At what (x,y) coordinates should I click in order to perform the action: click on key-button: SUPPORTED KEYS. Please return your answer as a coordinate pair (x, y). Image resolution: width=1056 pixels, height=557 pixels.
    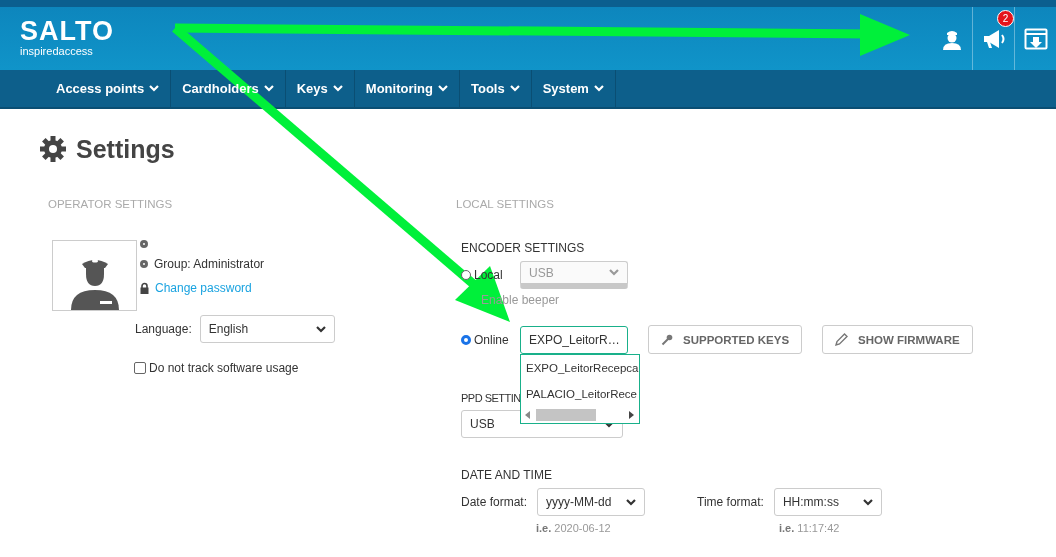
    Looking at the image, I should click on (725, 339).